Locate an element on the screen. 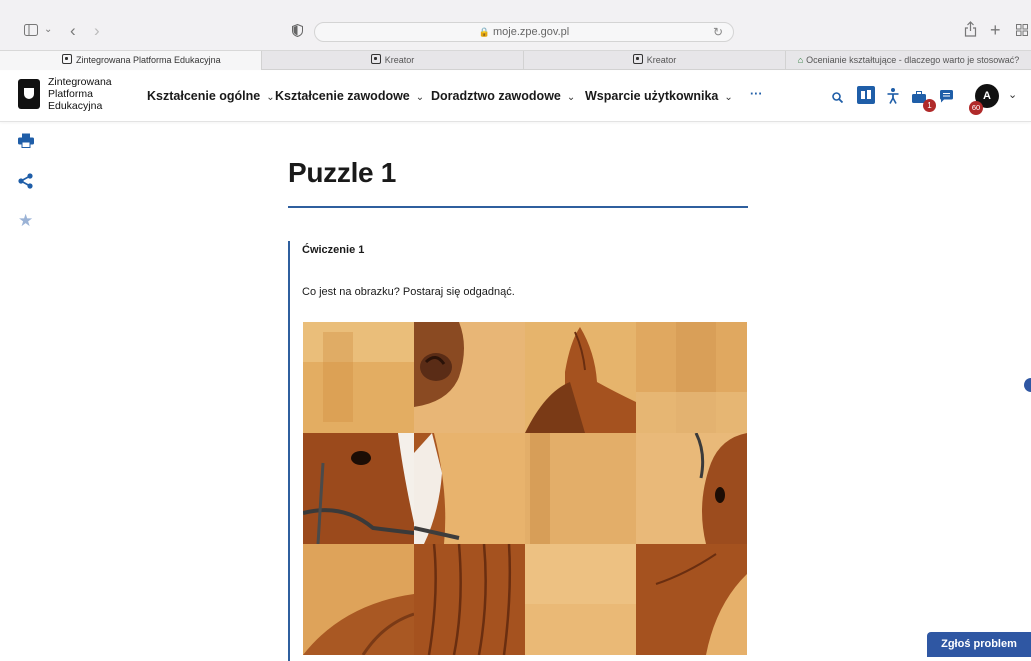 Image resolution: width=1031 pixels, height=661 pixels. accessibility-icon is located at coordinates (893, 97).